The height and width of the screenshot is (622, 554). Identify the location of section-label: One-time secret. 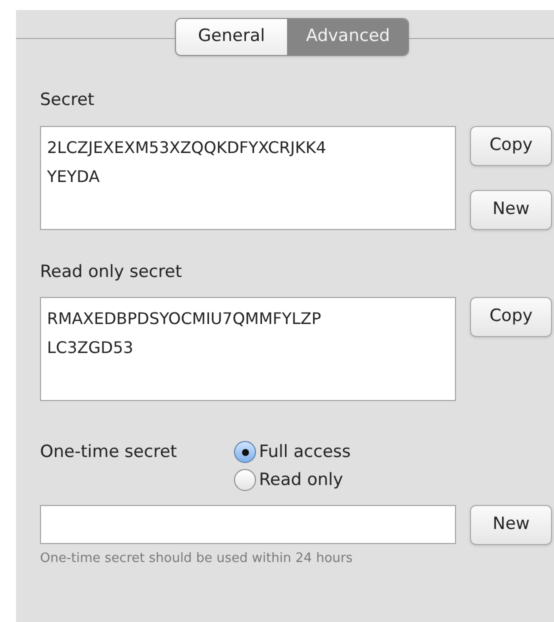
(109, 452).